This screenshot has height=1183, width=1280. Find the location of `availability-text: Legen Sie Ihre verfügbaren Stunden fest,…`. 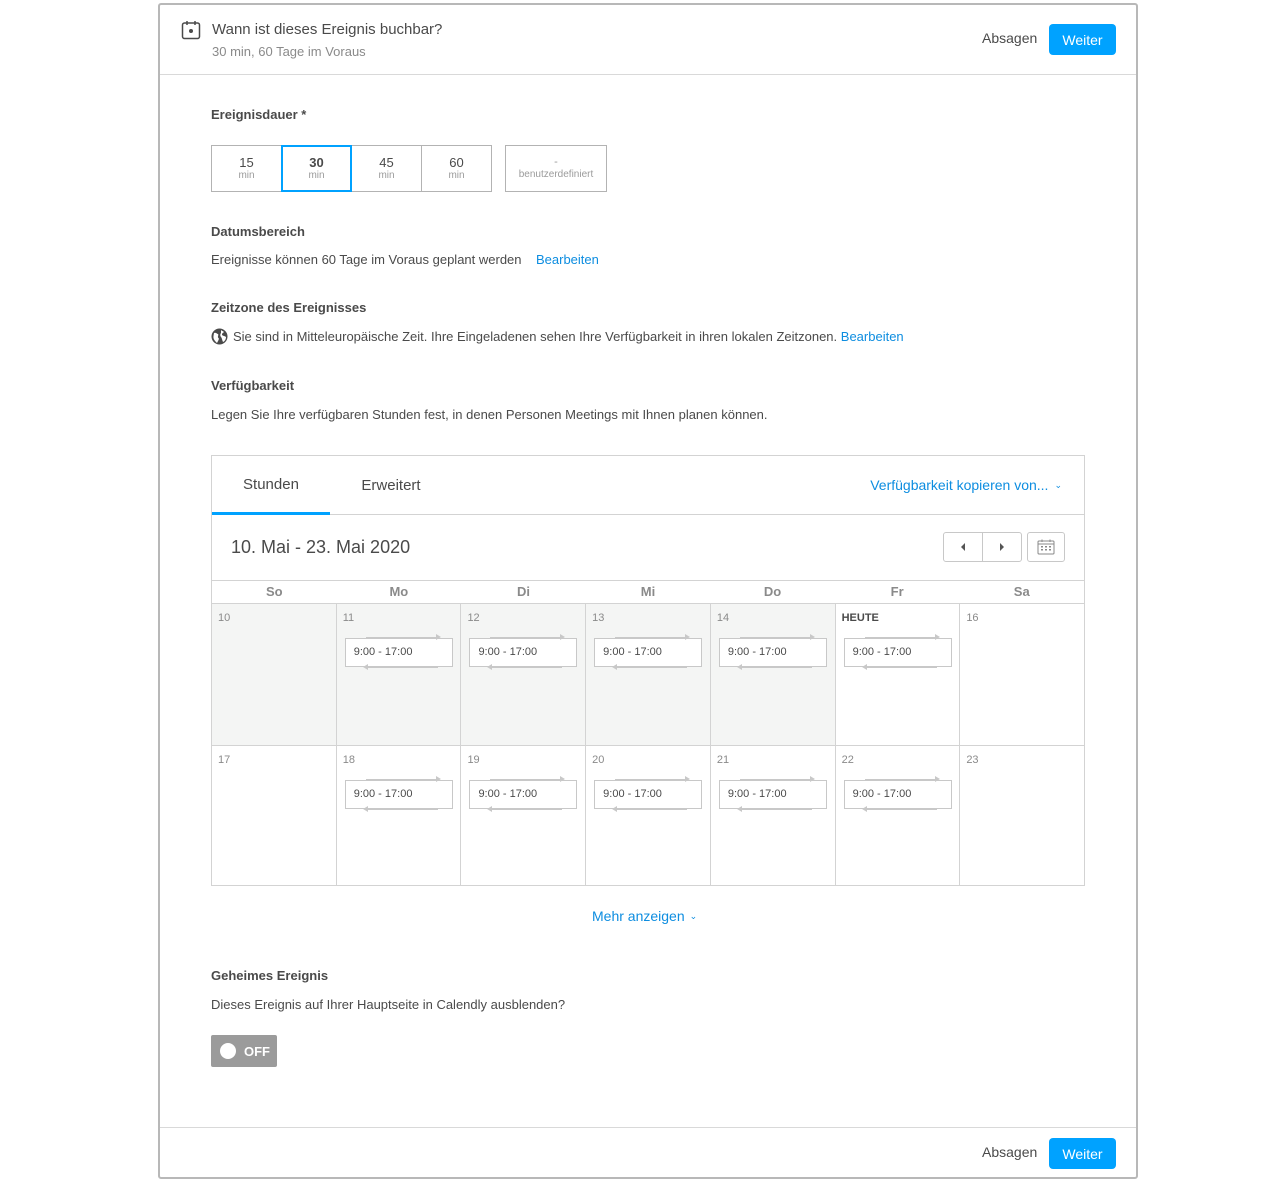

availability-text: Legen Sie Ihre verfügbaren Stunden fest,… is located at coordinates (489, 414).